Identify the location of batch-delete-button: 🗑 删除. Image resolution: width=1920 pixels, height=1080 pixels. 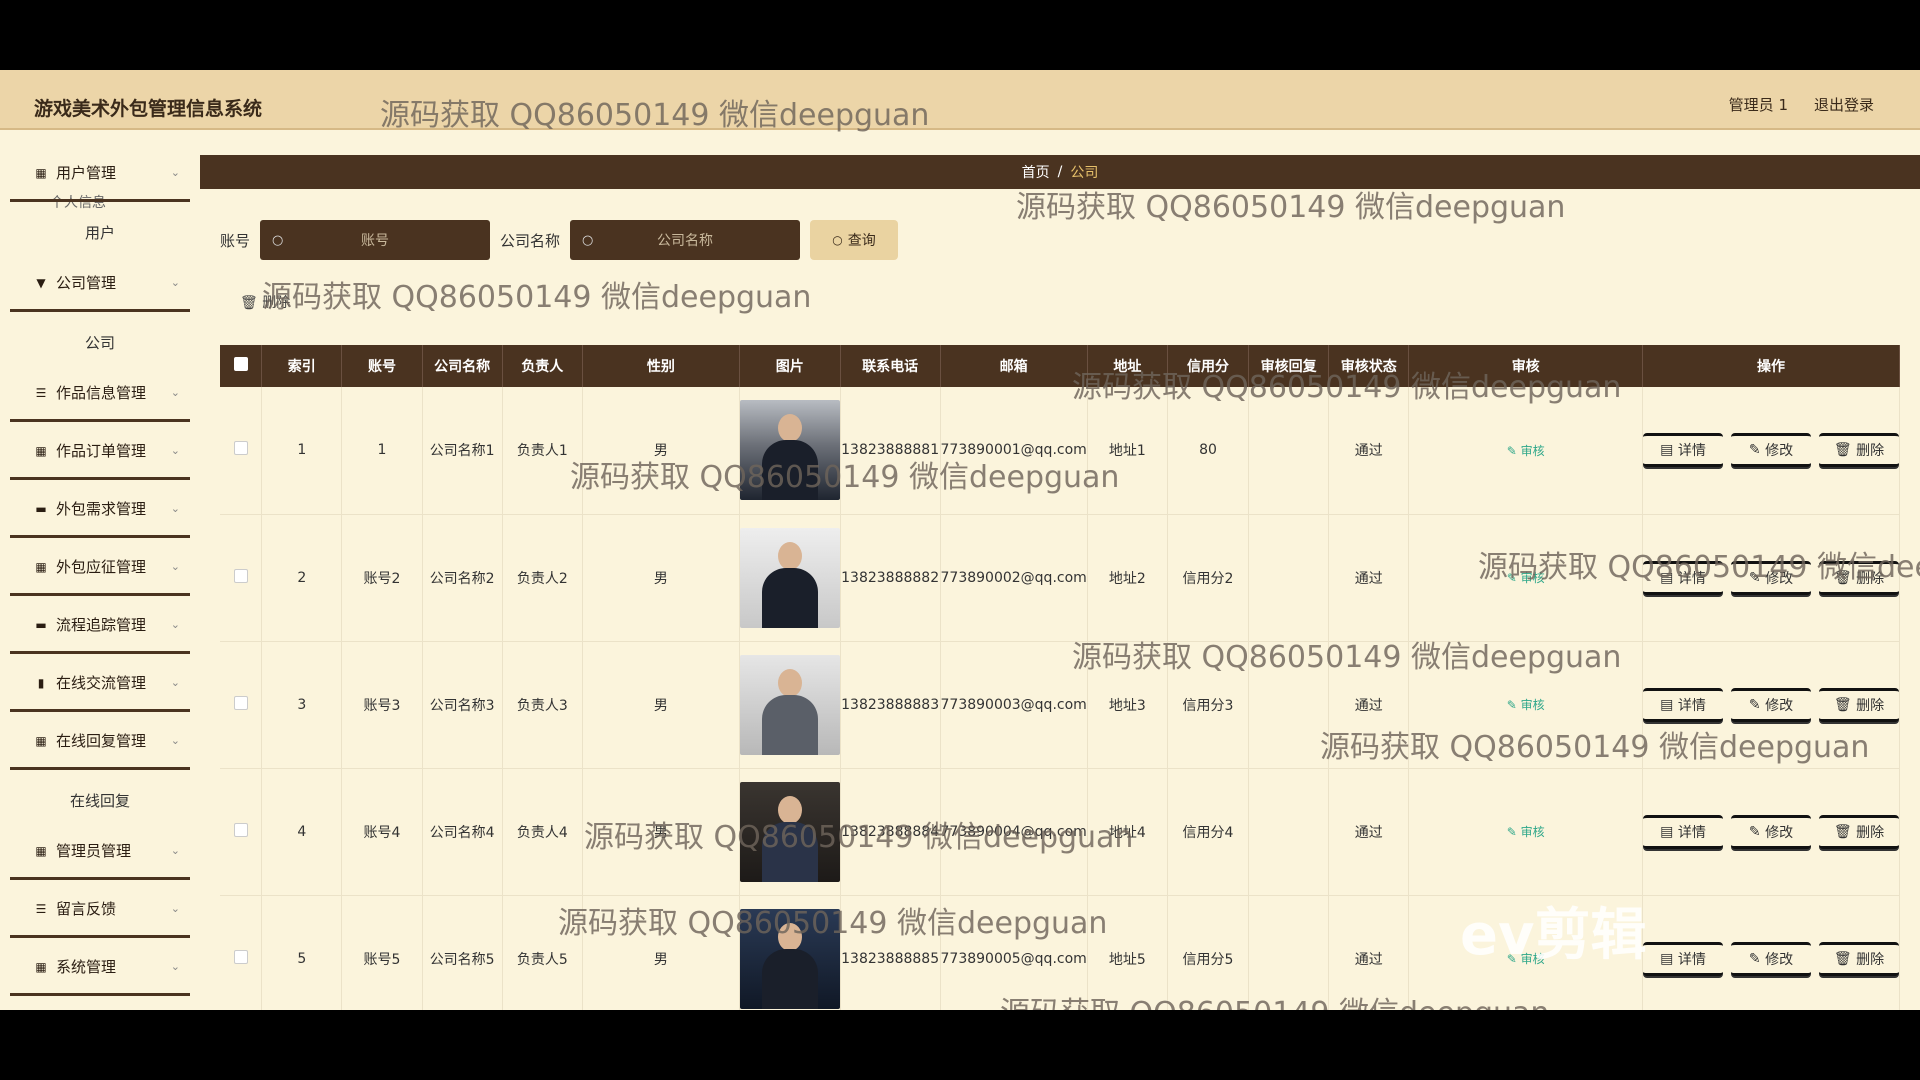
(265, 302).